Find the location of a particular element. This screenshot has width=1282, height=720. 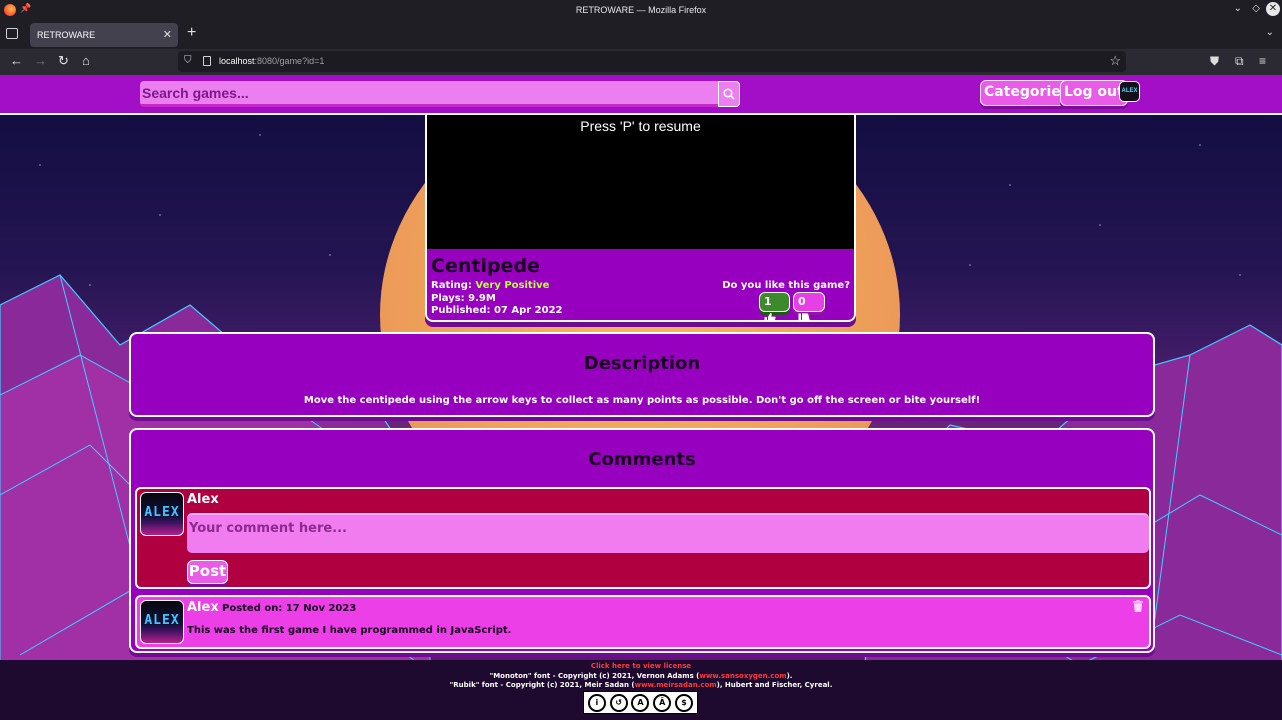

game-rating: Rating: Very Positive is located at coordinates (490, 285).